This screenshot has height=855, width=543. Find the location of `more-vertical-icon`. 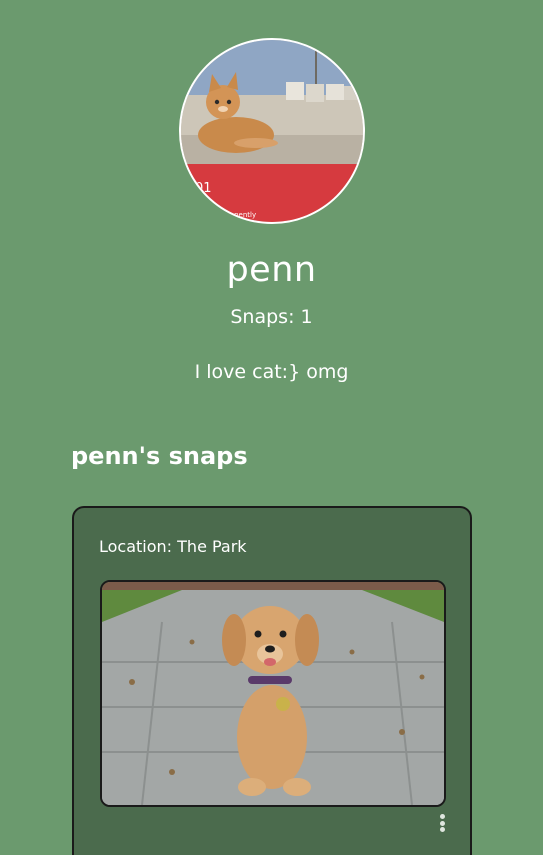

more-vertical-icon is located at coordinates (442, 816).